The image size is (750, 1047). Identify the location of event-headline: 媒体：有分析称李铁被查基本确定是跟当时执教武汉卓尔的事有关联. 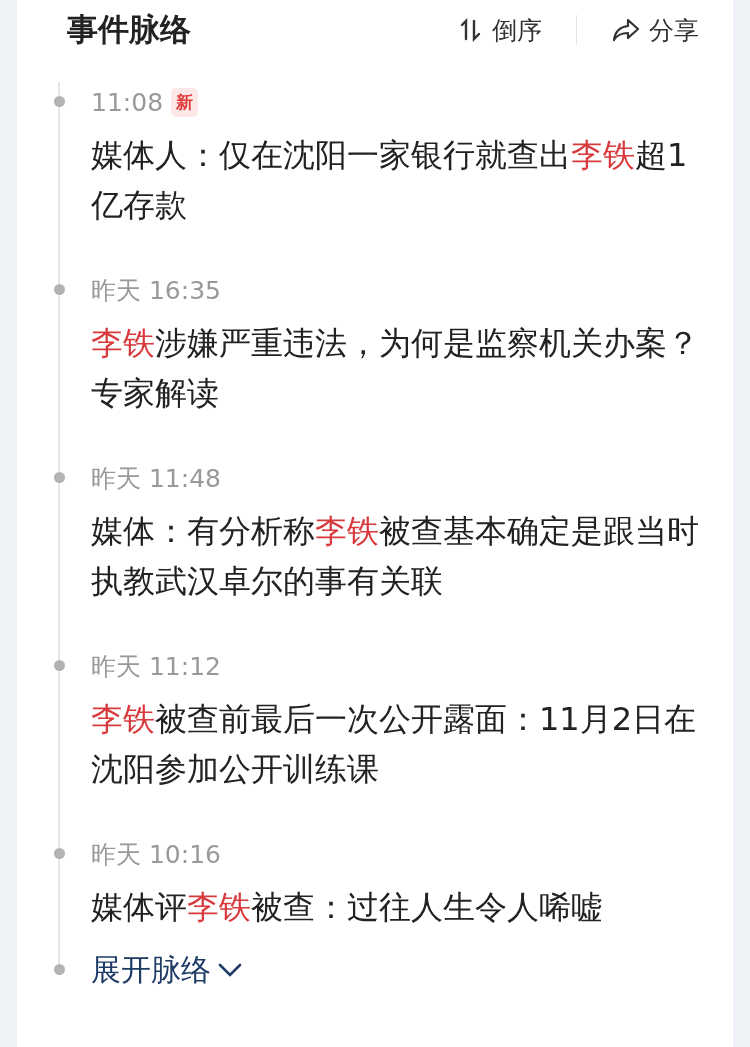
(395, 556).